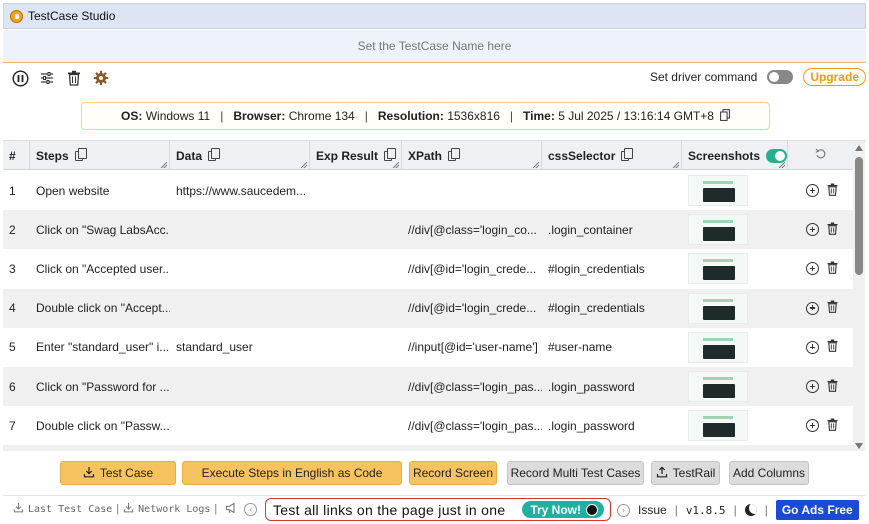  Describe the element at coordinates (735, 155) in the screenshot. I see `column-header-screenshots: Screenshots` at that location.